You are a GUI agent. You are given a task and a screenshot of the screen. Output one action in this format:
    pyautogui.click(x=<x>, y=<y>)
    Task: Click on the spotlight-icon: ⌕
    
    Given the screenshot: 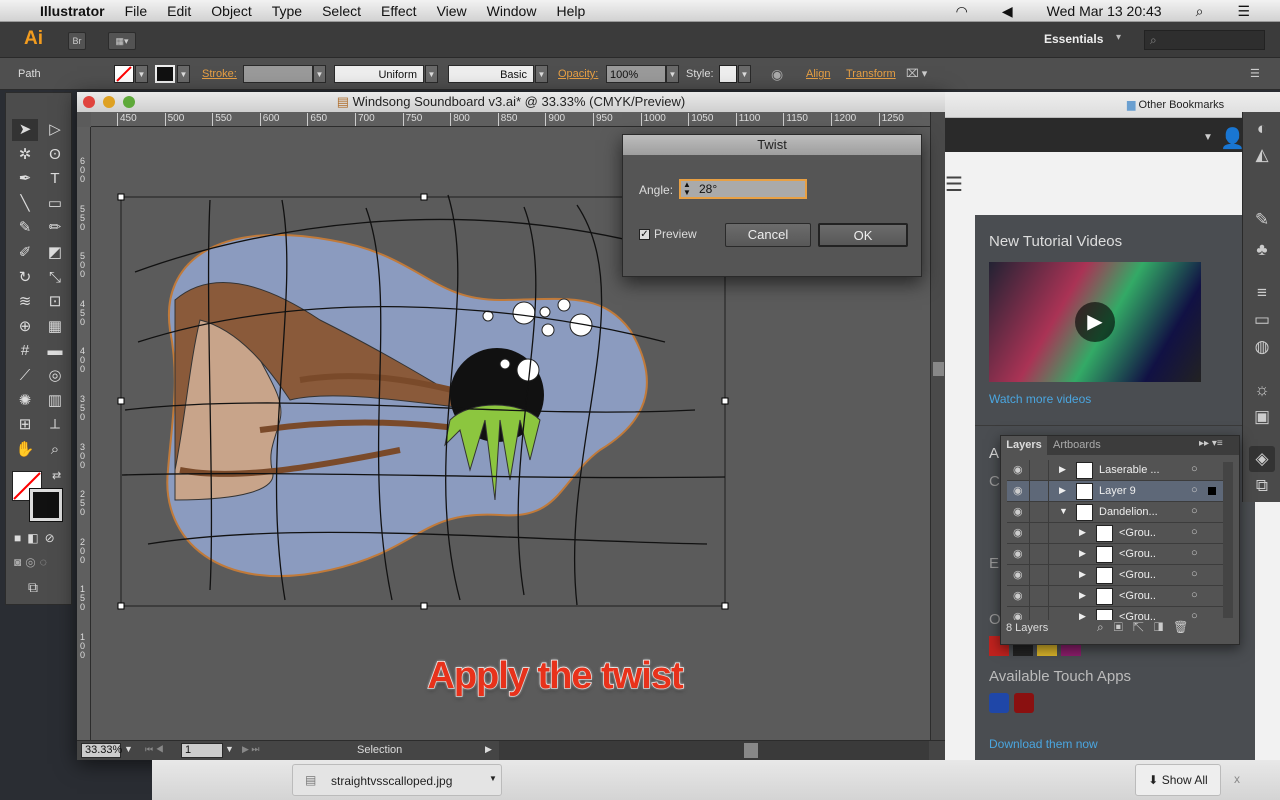 What is the action you would take?
    pyautogui.click(x=1200, y=11)
    